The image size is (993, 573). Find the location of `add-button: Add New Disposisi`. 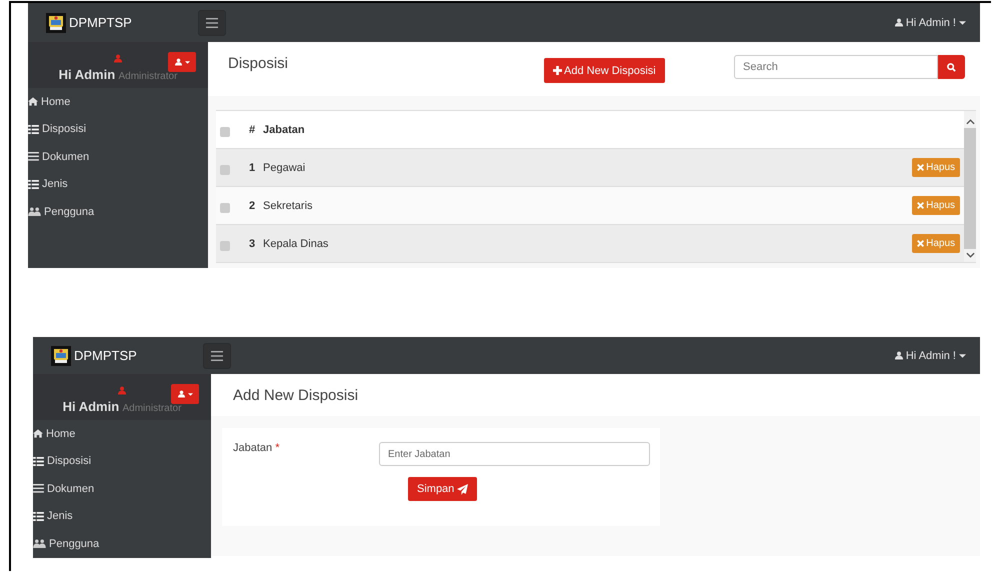

add-button: Add New Disposisi is located at coordinates (604, 70).